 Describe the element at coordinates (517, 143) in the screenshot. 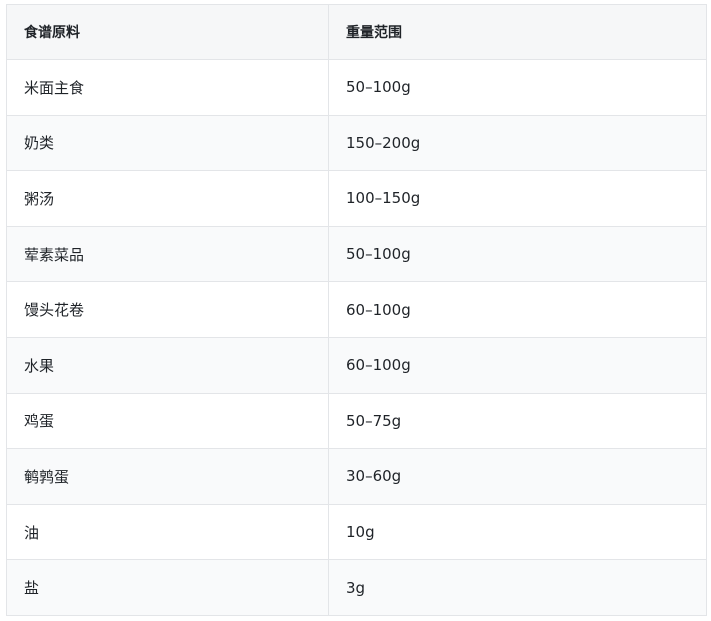

I see `weight-range-cell: 150–200g` at that location.